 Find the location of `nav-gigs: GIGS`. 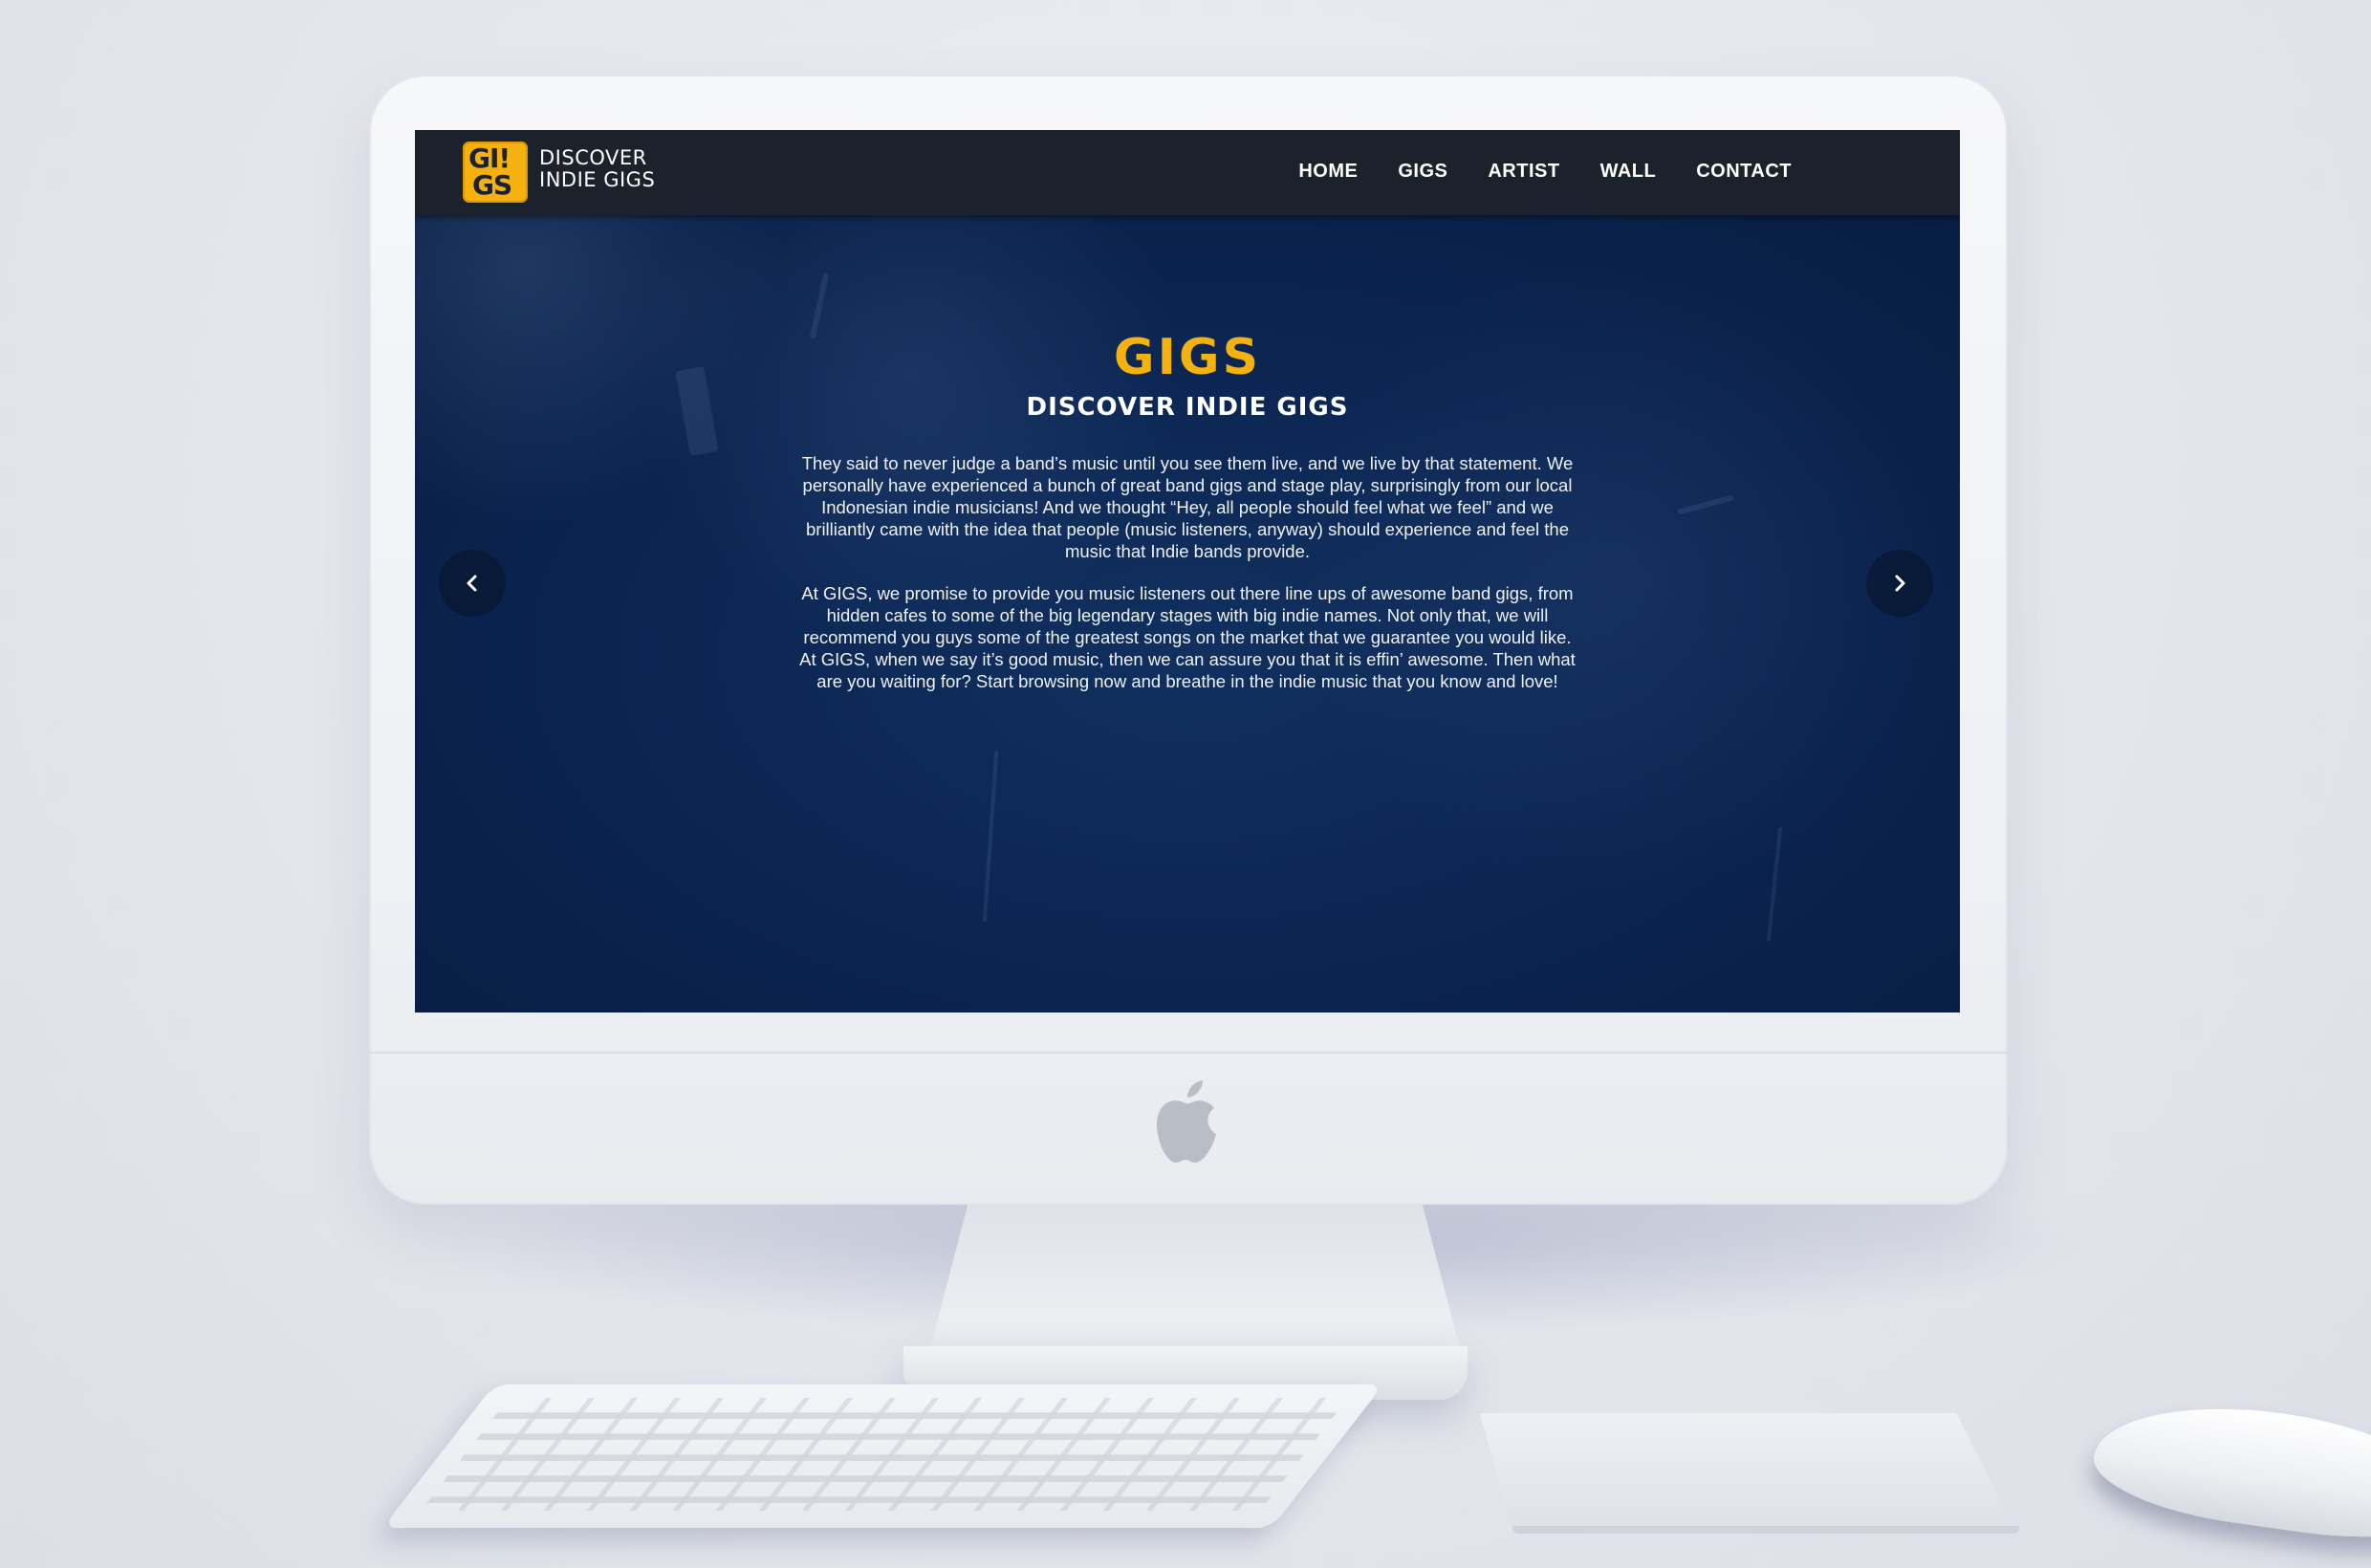

nav-gigs: GIGS is located at coordinates (1422, 172).